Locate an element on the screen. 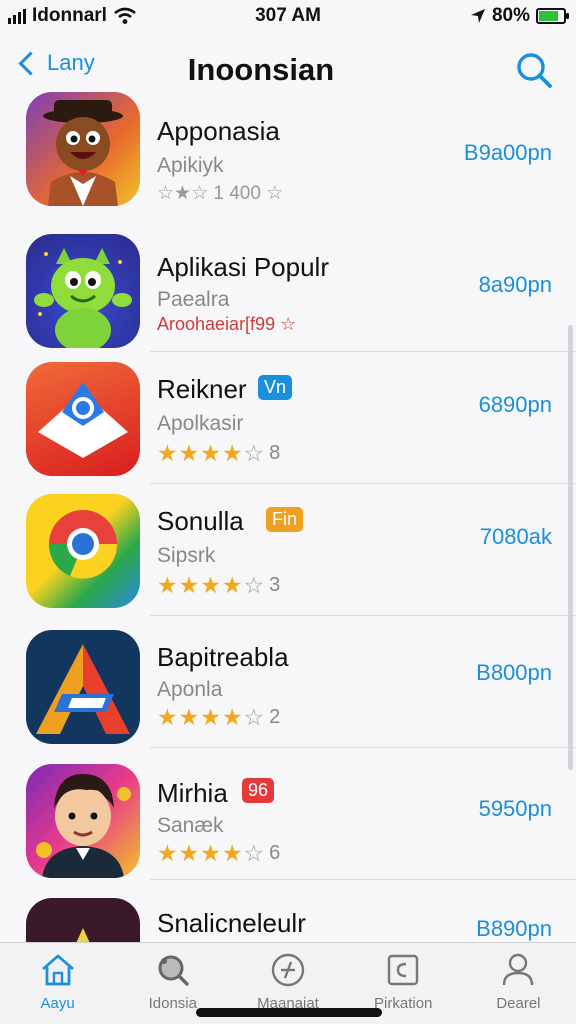 This screenshot has width=576, height=1024. rating-count: 3 is located at coordinates (275, 585).